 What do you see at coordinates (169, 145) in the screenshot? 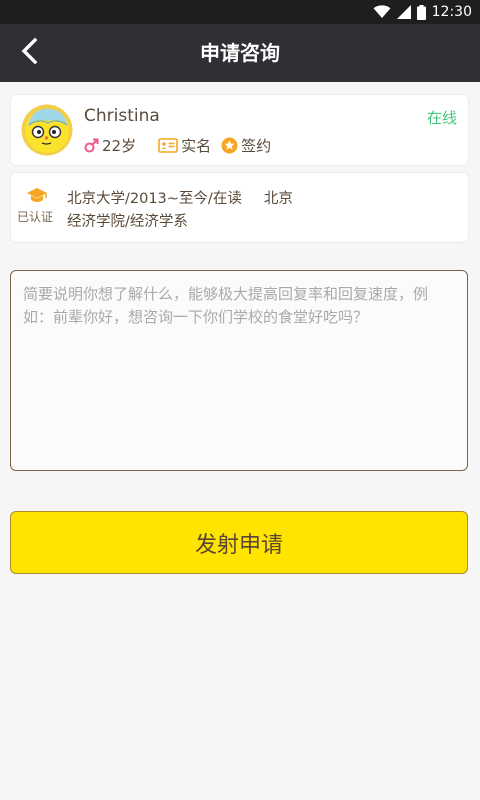
I see `id-card-icon` at bounding box center [169, 145].